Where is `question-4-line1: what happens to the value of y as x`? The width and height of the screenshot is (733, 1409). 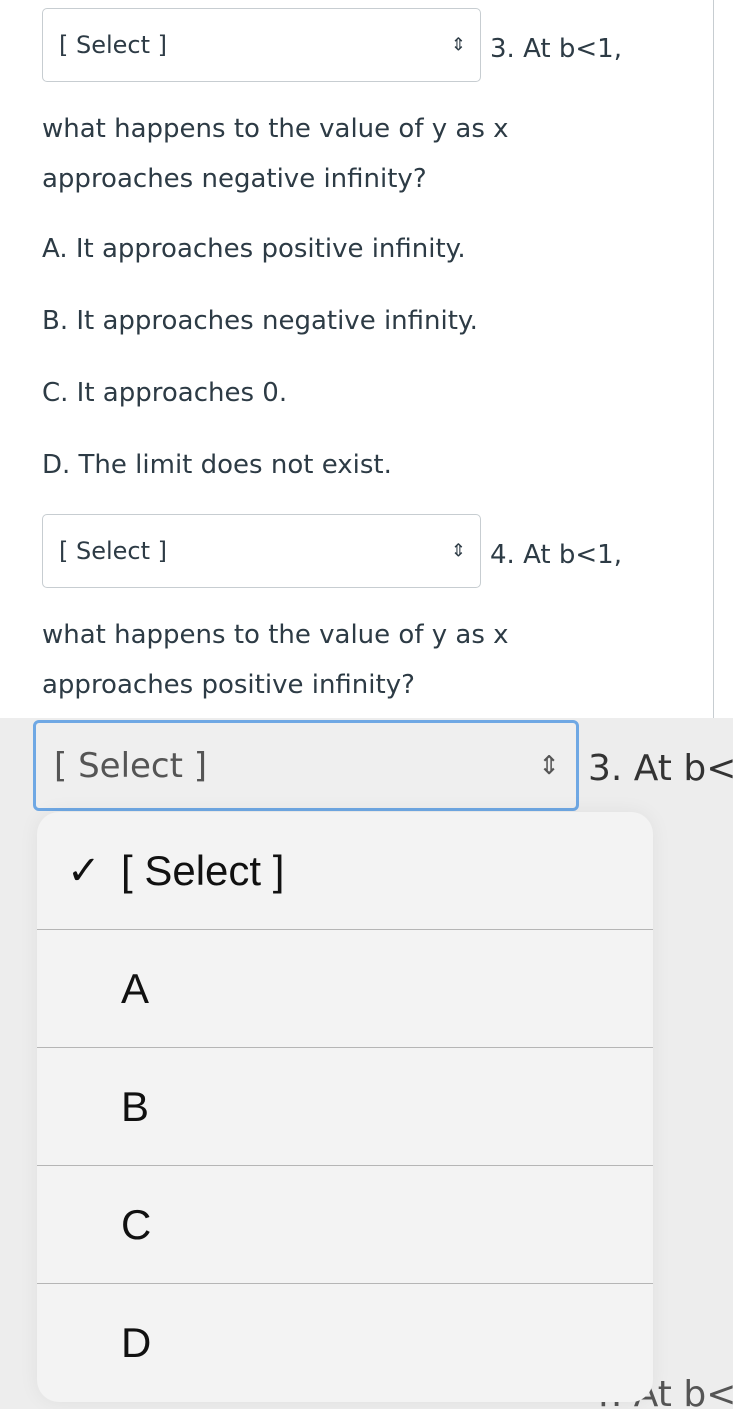 question-4-line1: what happens to the value of y as x is located at coordinates (275, 635).